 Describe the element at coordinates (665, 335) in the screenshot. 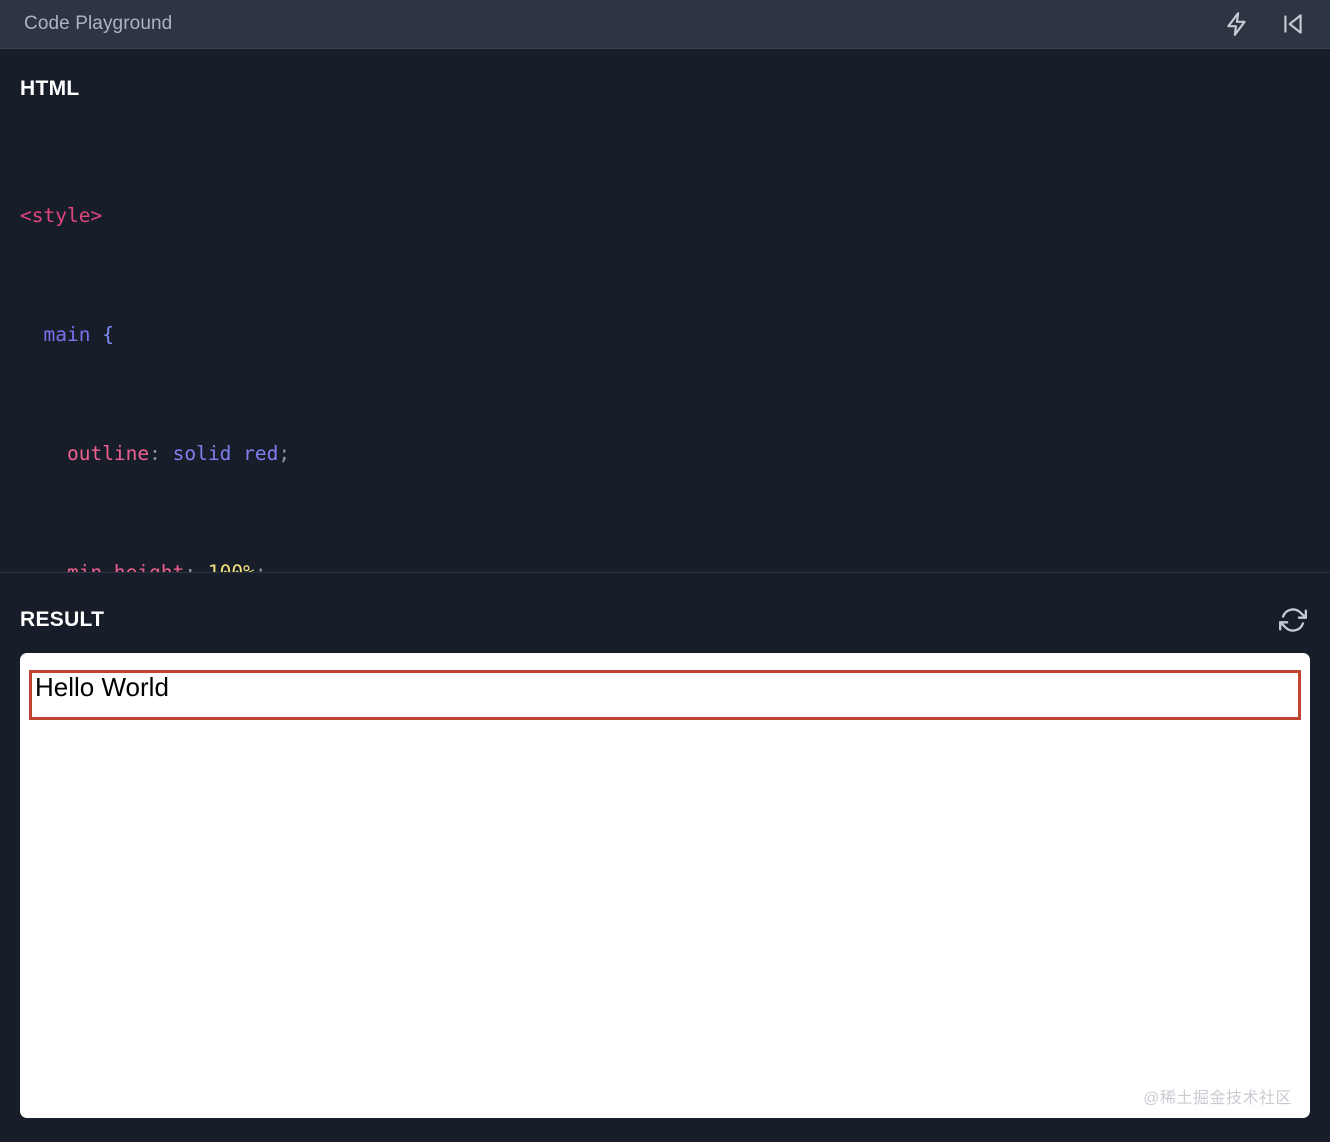

I see `code-line: main {` at that location.